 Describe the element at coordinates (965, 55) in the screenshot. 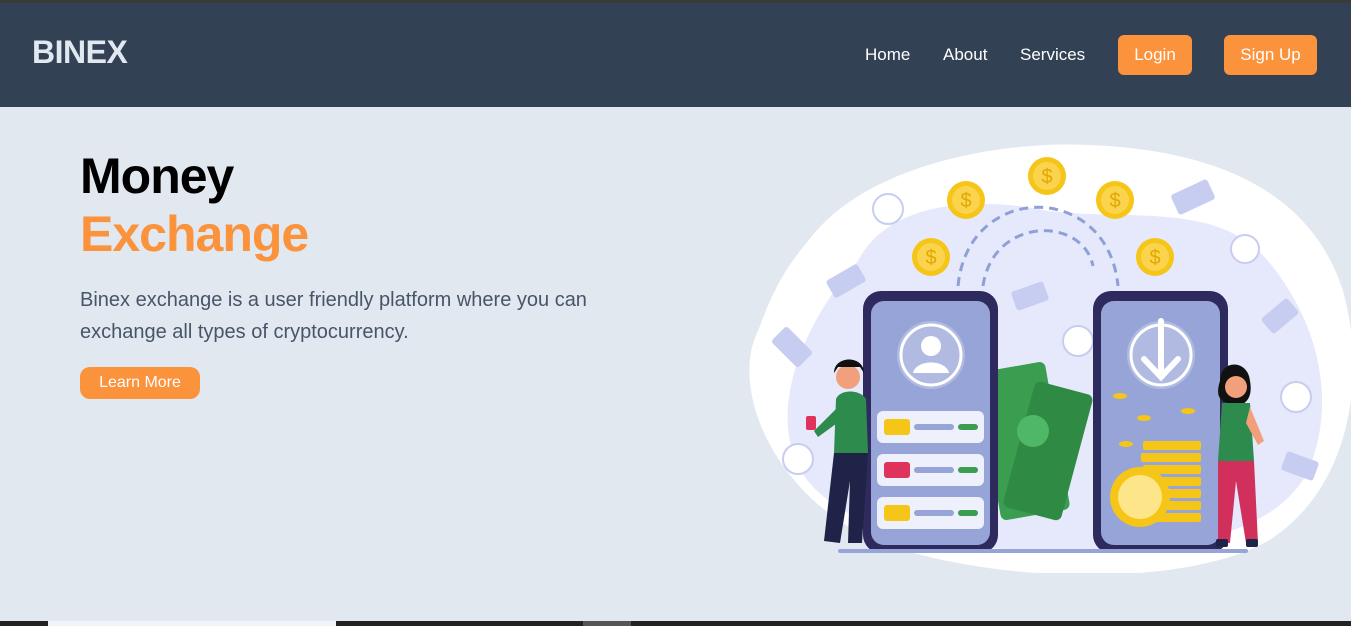

I see `nav-about-link: About` at that location.